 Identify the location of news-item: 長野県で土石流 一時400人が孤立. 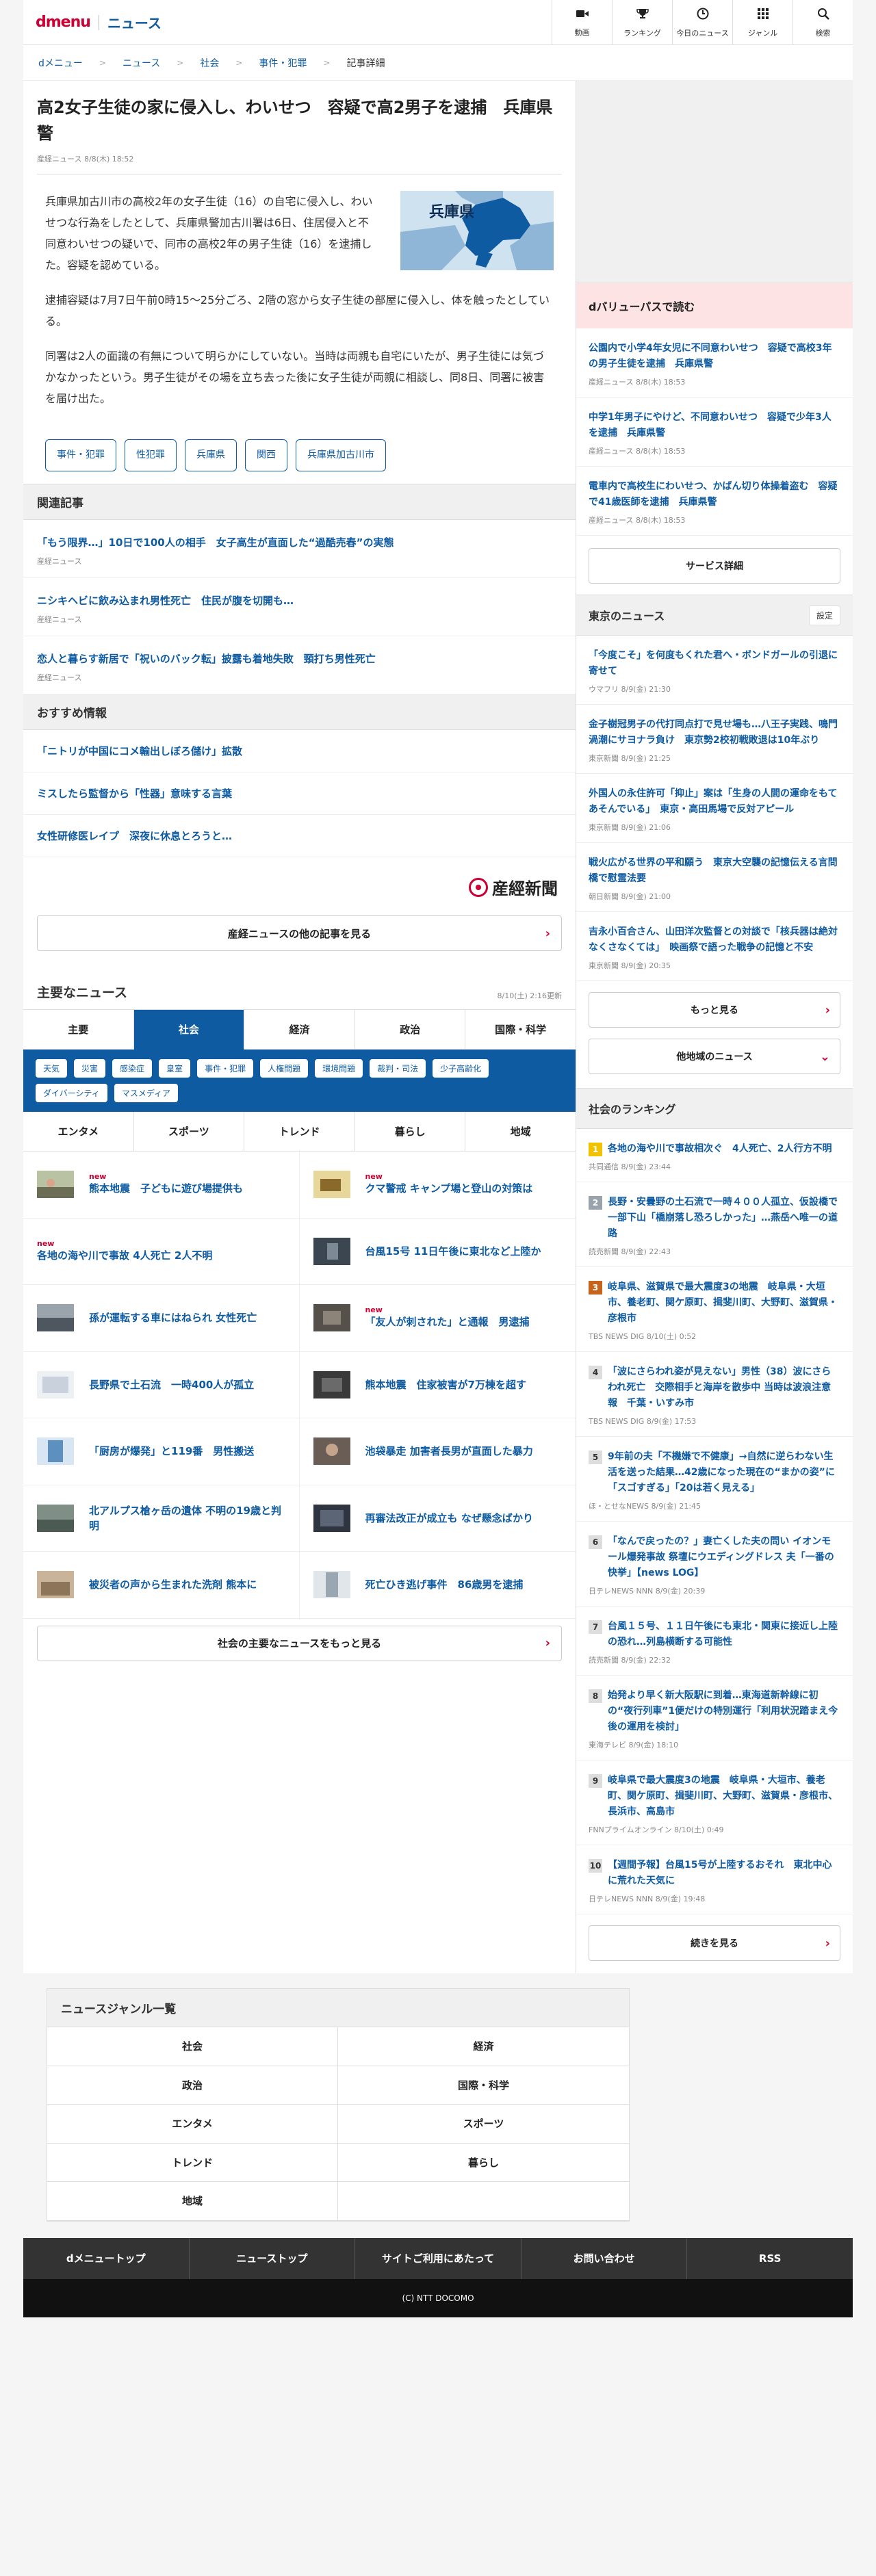
(161, 1384).